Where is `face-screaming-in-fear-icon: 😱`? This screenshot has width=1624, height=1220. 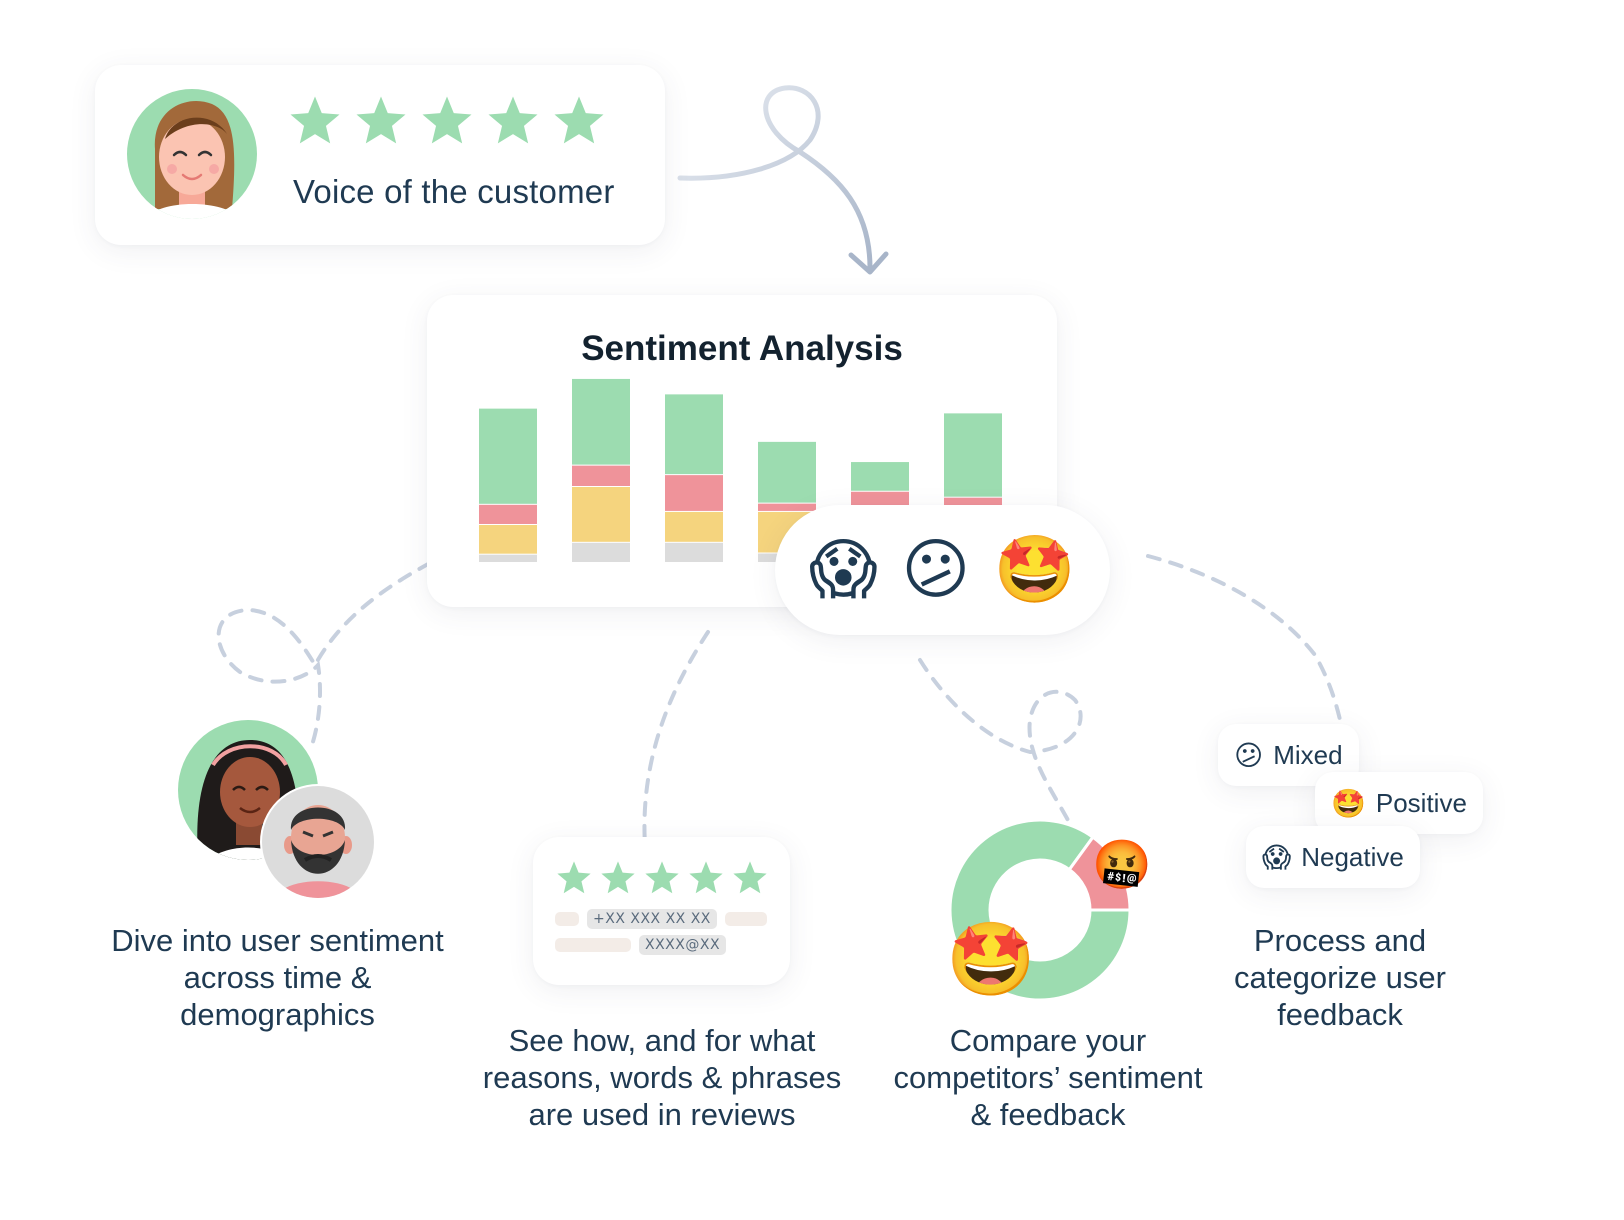
face-screaming-in-fear-icon: 😱 is located at coordinates (843, 569).